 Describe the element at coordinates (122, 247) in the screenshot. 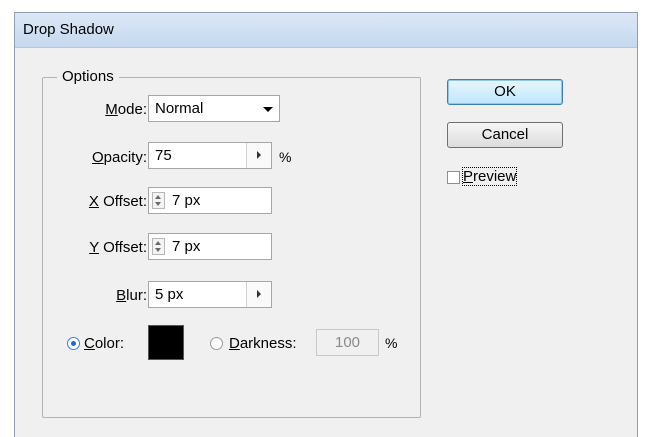

I see `y-offset-label-rest: Offset:` at that location.